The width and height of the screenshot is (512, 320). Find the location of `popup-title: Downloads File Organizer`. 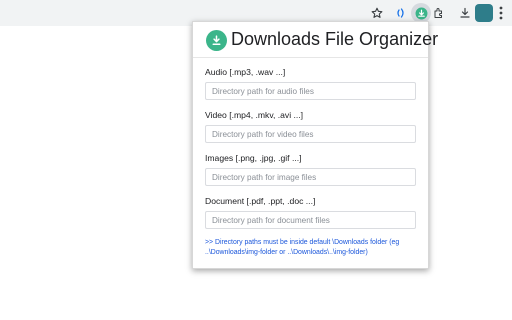

popup-title: Downloads File Organizer is located at coordinates (335, 39).